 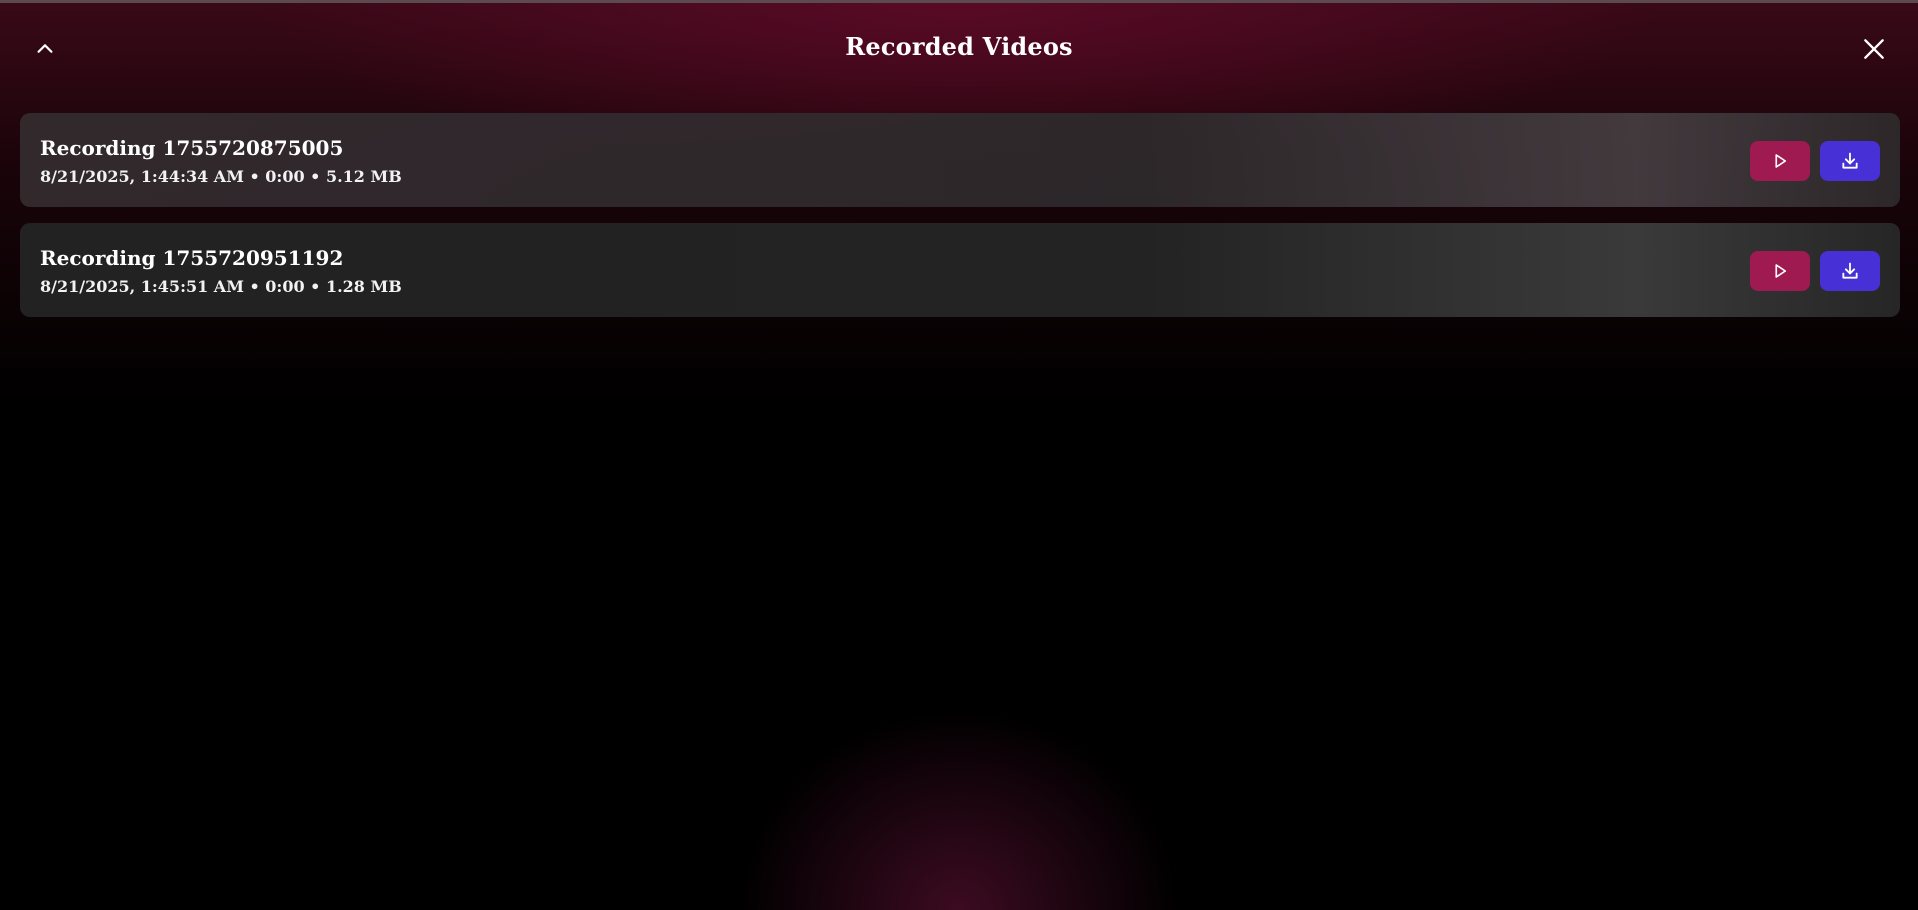 What do you see at coordinates (221, 286) in the screenshot?
I see `recording-meta: 8/21/2025, 1:45:51 AM • 0:00 • 1.28 MB` at bounding box center [221, 286].